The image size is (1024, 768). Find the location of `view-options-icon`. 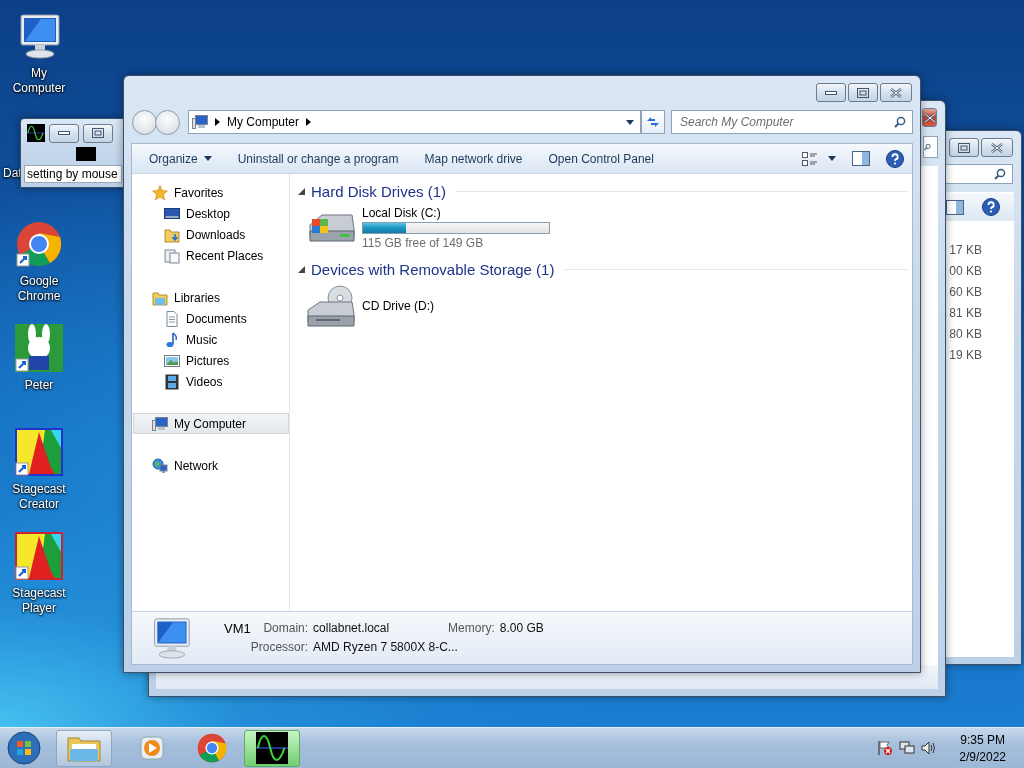

view-options-icon is located at coordinates (810, 158).